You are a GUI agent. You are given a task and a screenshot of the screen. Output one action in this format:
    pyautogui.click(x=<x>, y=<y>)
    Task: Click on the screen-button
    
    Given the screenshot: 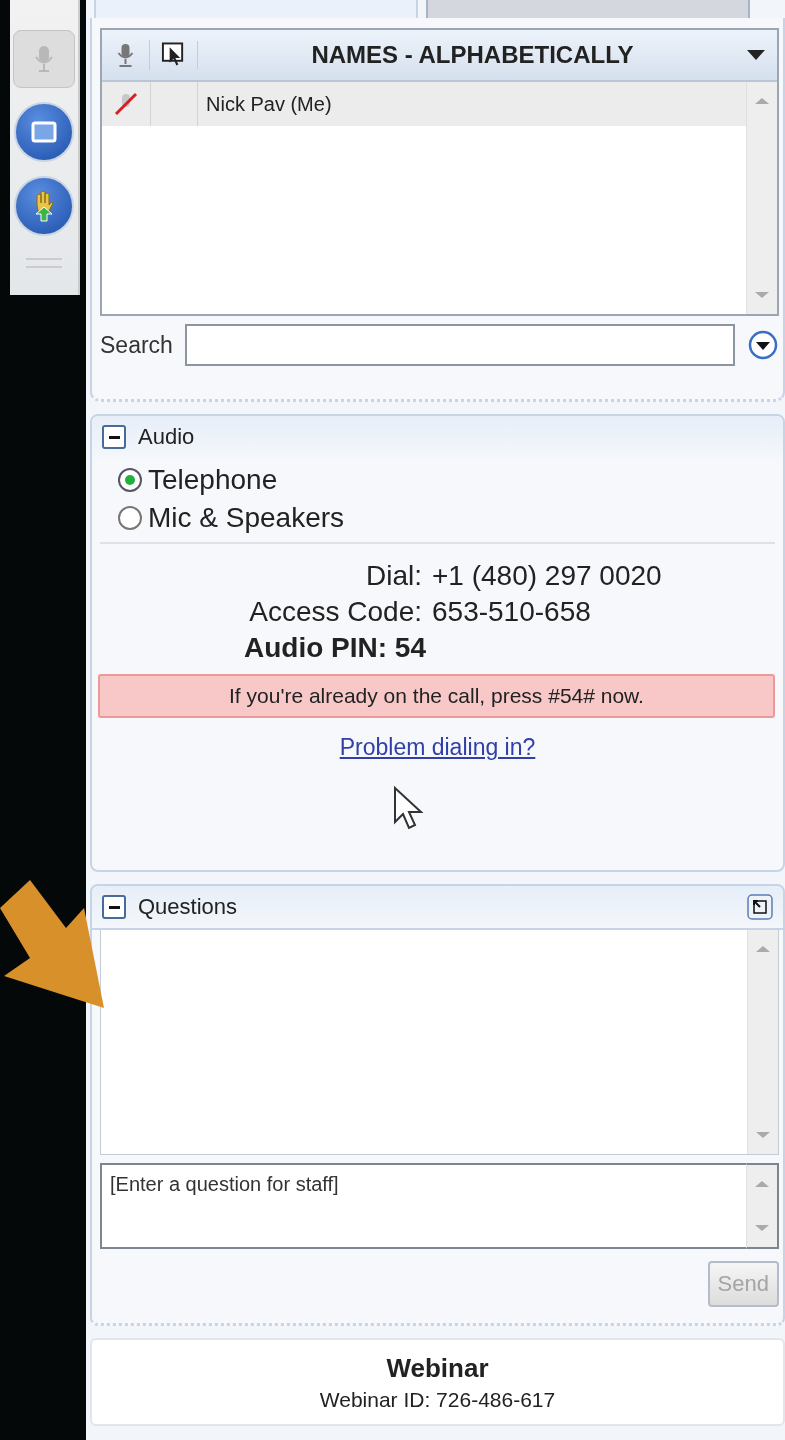 What is the action you would take?
    pyautogui.click(x=44, y=132)
    